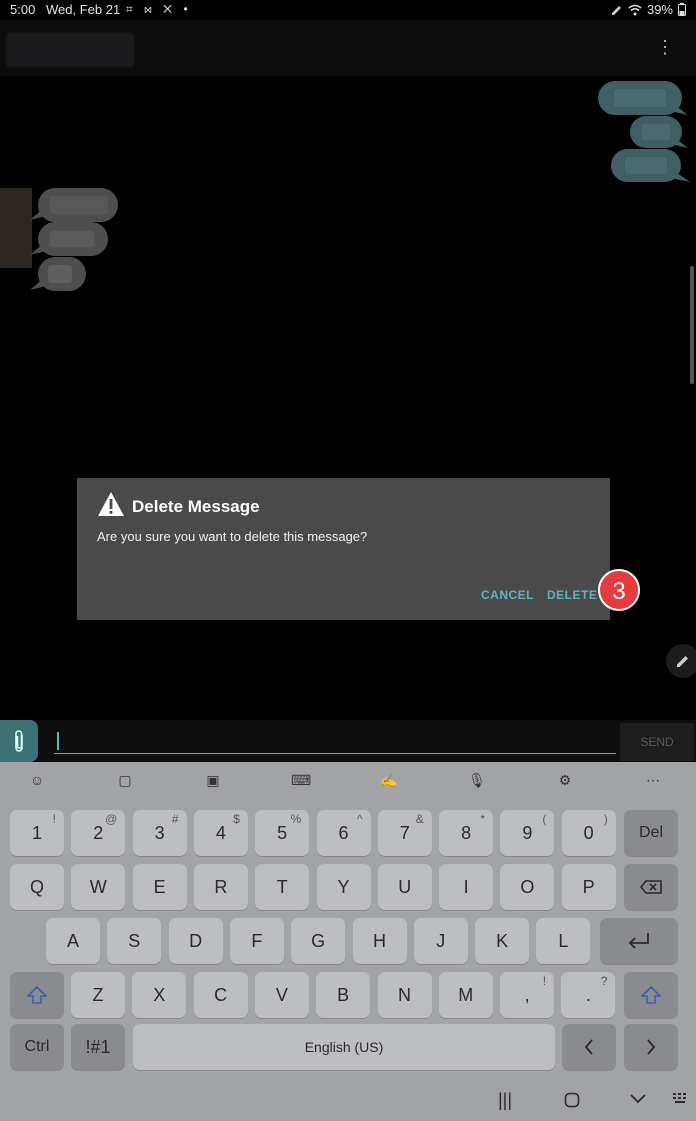 The height and width of the screenshot is (1121, 696). I want to click on shift-key-right, so click(651, 995).